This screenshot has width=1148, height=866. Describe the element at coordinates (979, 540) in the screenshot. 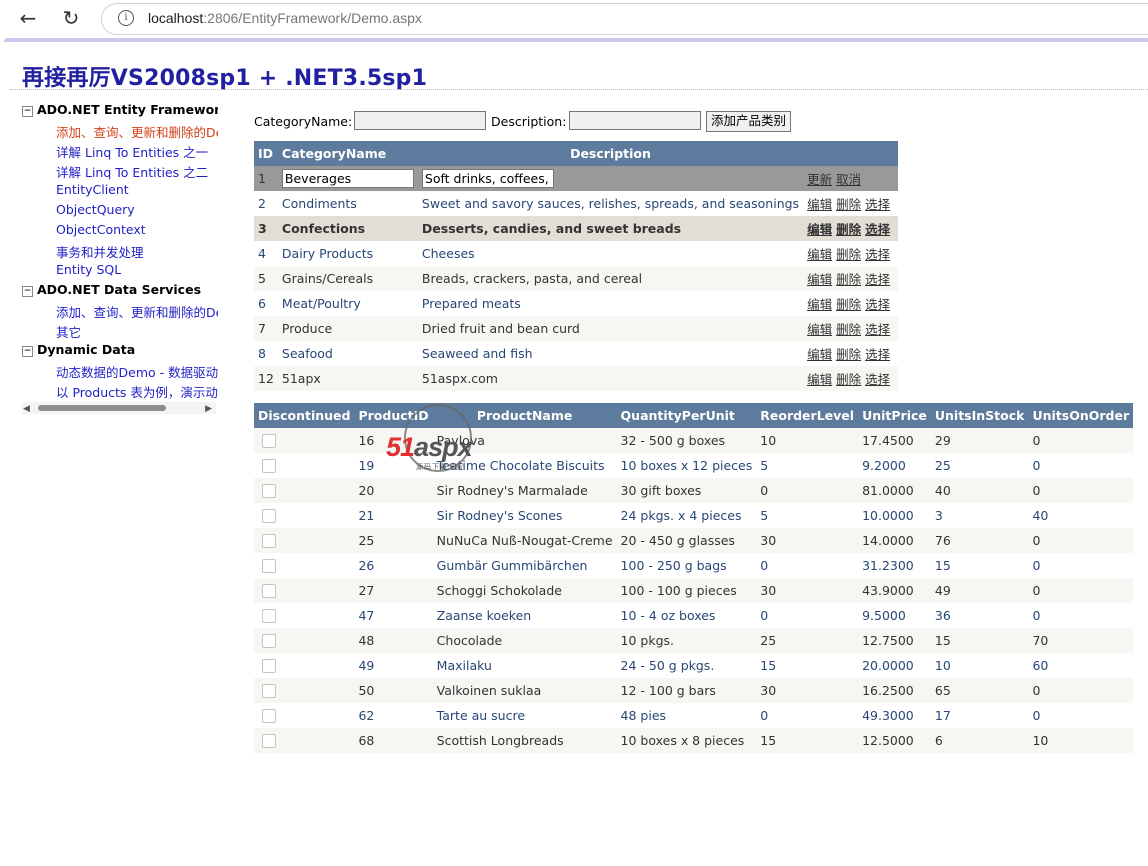

I see `units-in-stock-cell: 76` at that location.